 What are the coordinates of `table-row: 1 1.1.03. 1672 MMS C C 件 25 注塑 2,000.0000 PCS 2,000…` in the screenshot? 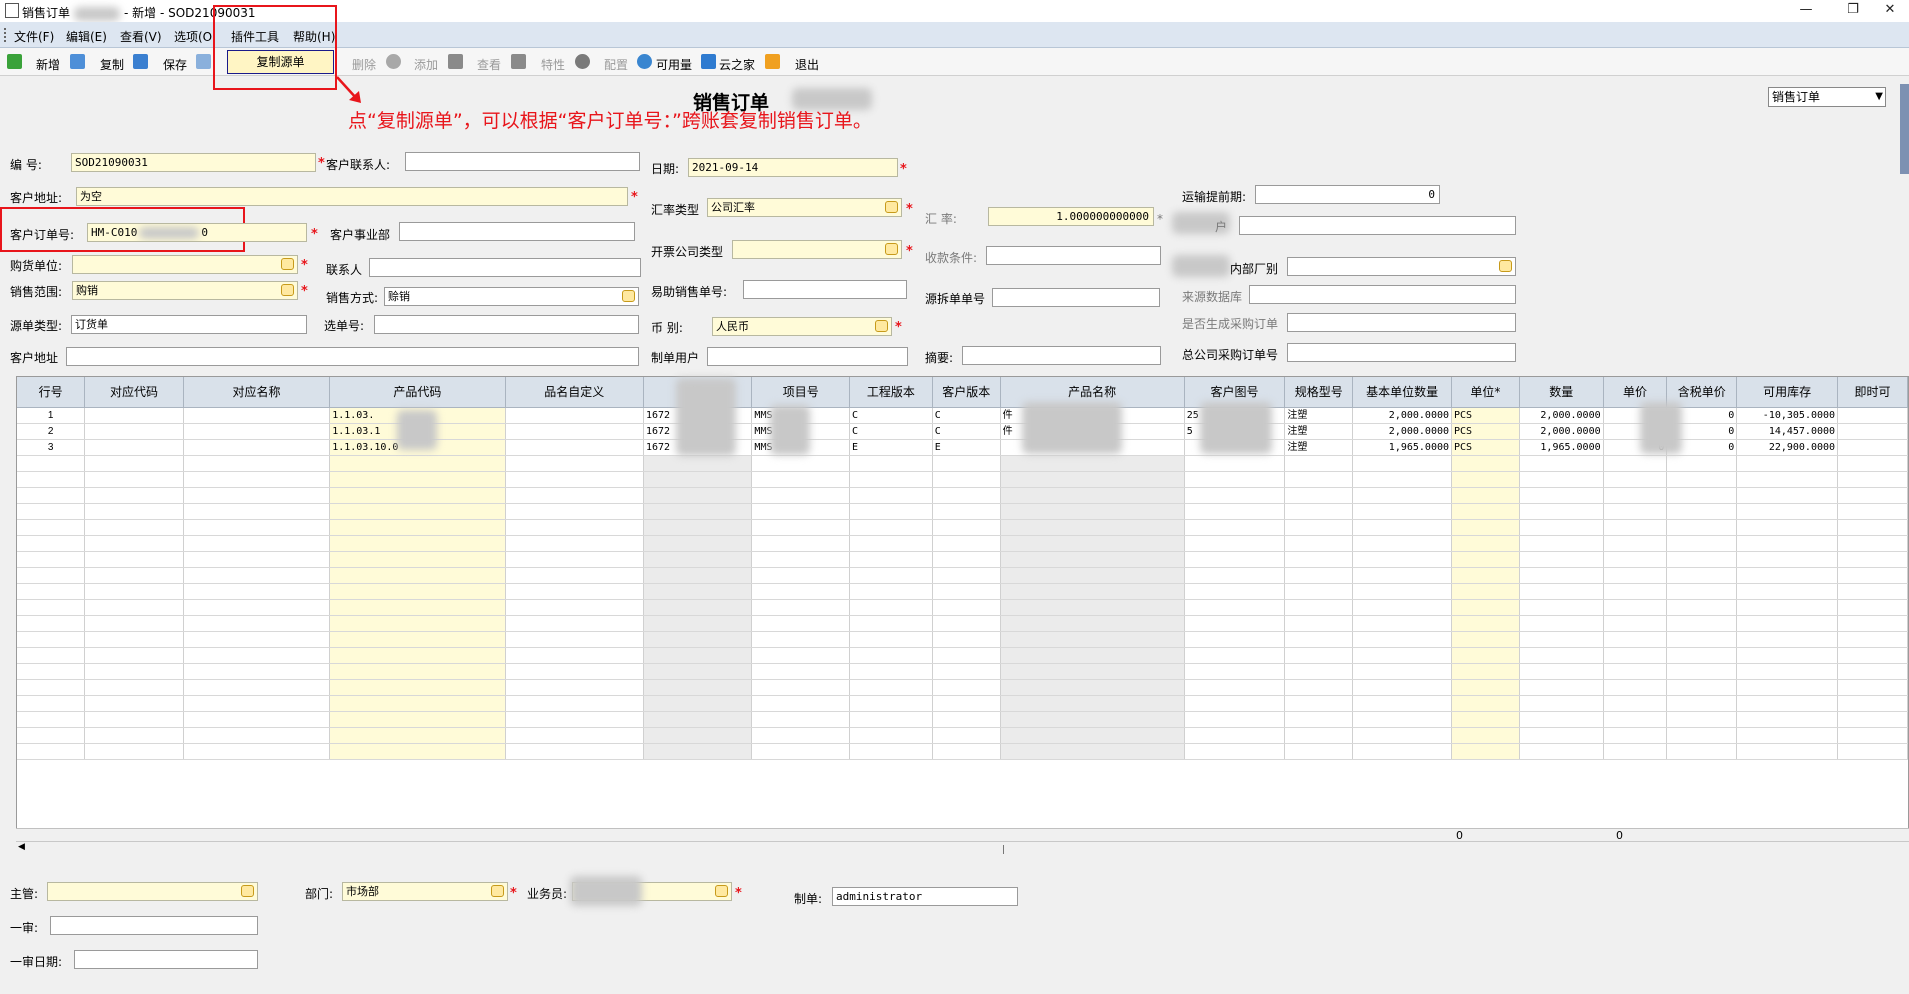 It's located at (962, 415).